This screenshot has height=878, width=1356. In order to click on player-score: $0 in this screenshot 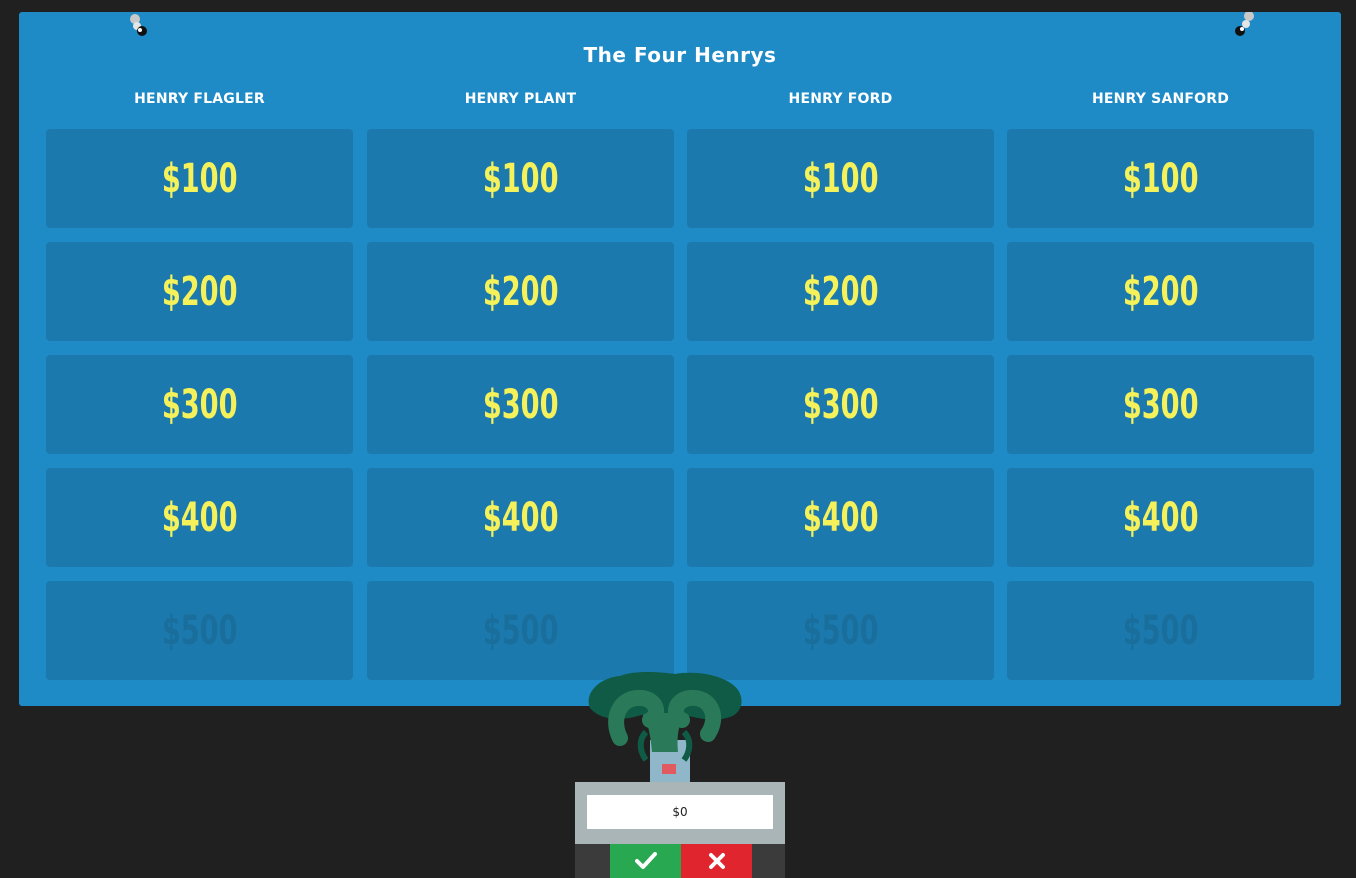, I will do `click(680, 812)`.